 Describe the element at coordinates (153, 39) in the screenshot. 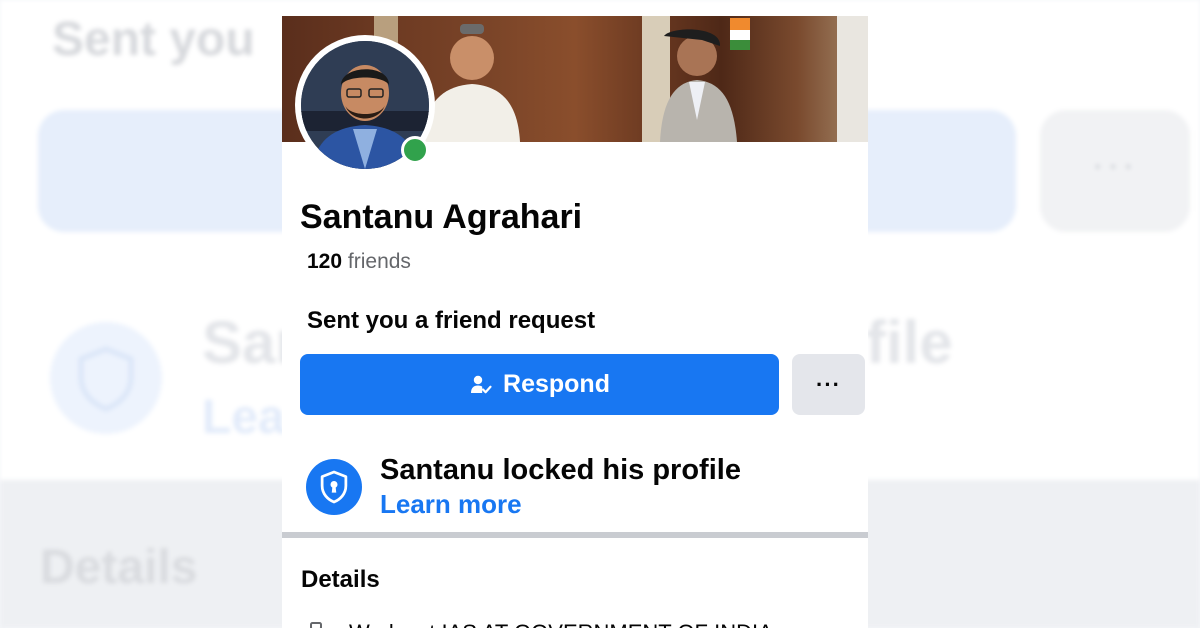

I see `background-sent-text: Sent you` at that location.